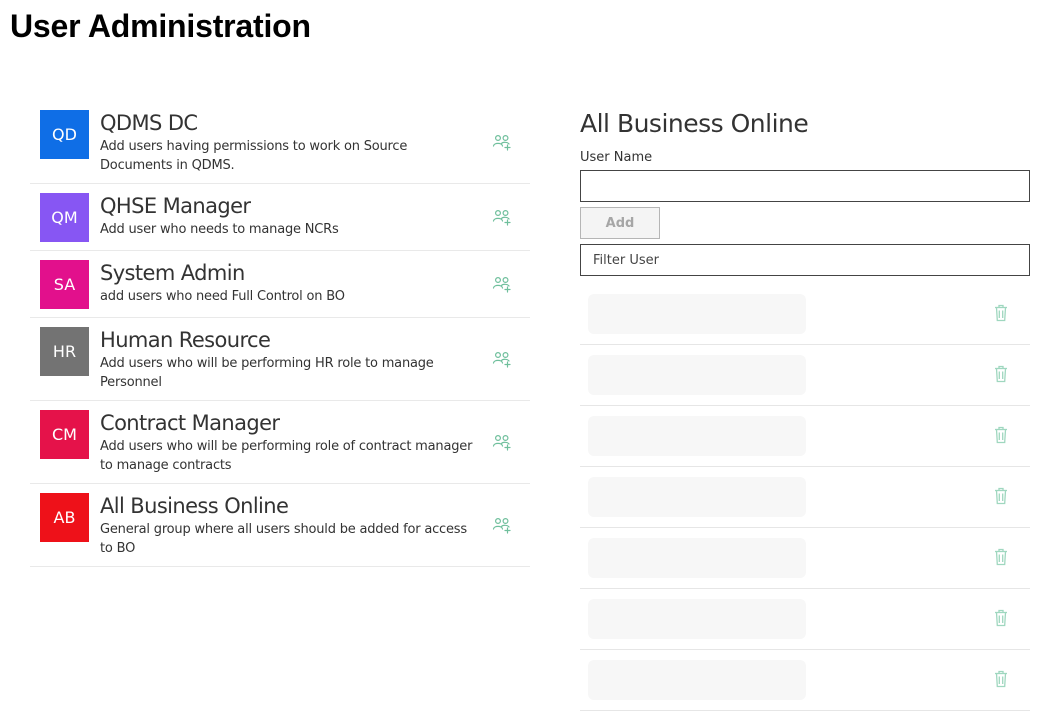 Image resolution: width=1040 pixels, height=713 pixels. What do you see at coordinates (219, 229) in the screenshot?
I see `group-description: Add user who needs to manage NCRs` at bounding box center [219, 229].